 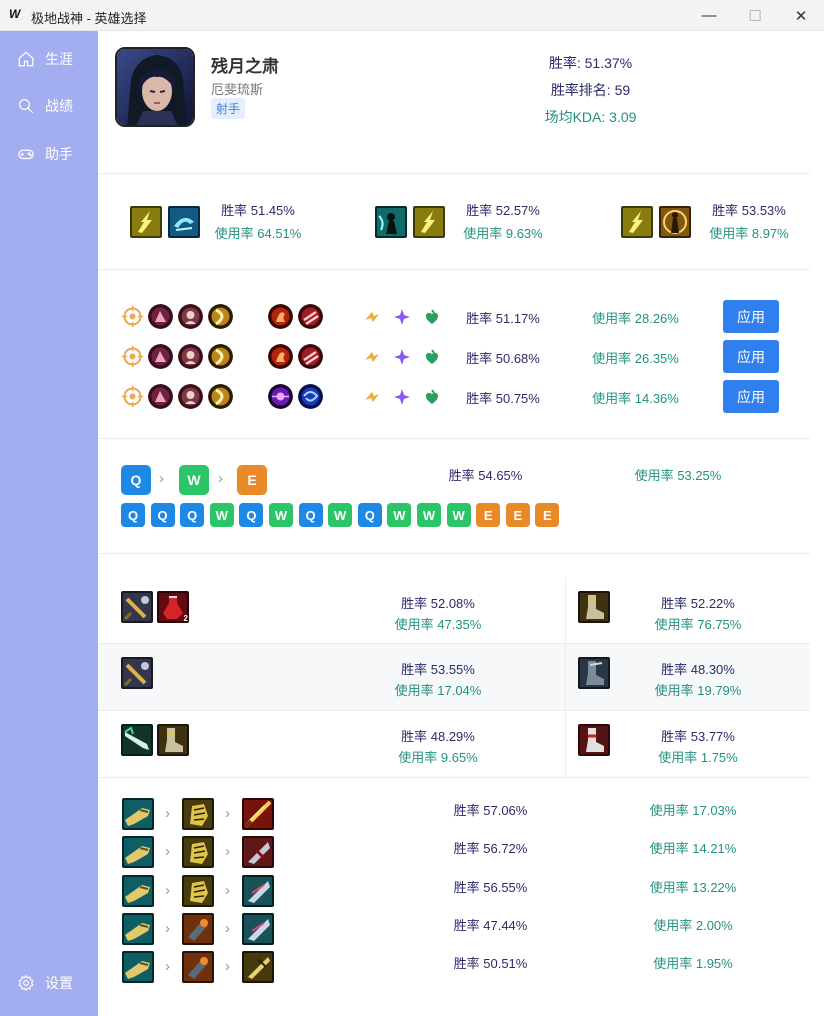 I want to click on boots-use-rate: 使用率 19.79%, so click(x=698, y=690).